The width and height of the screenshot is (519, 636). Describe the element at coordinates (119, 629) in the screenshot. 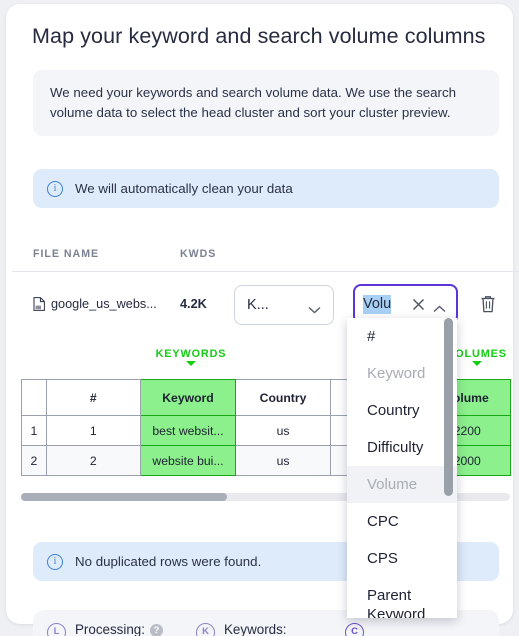

I see `footer-label-processing: Processing:?` at that location.